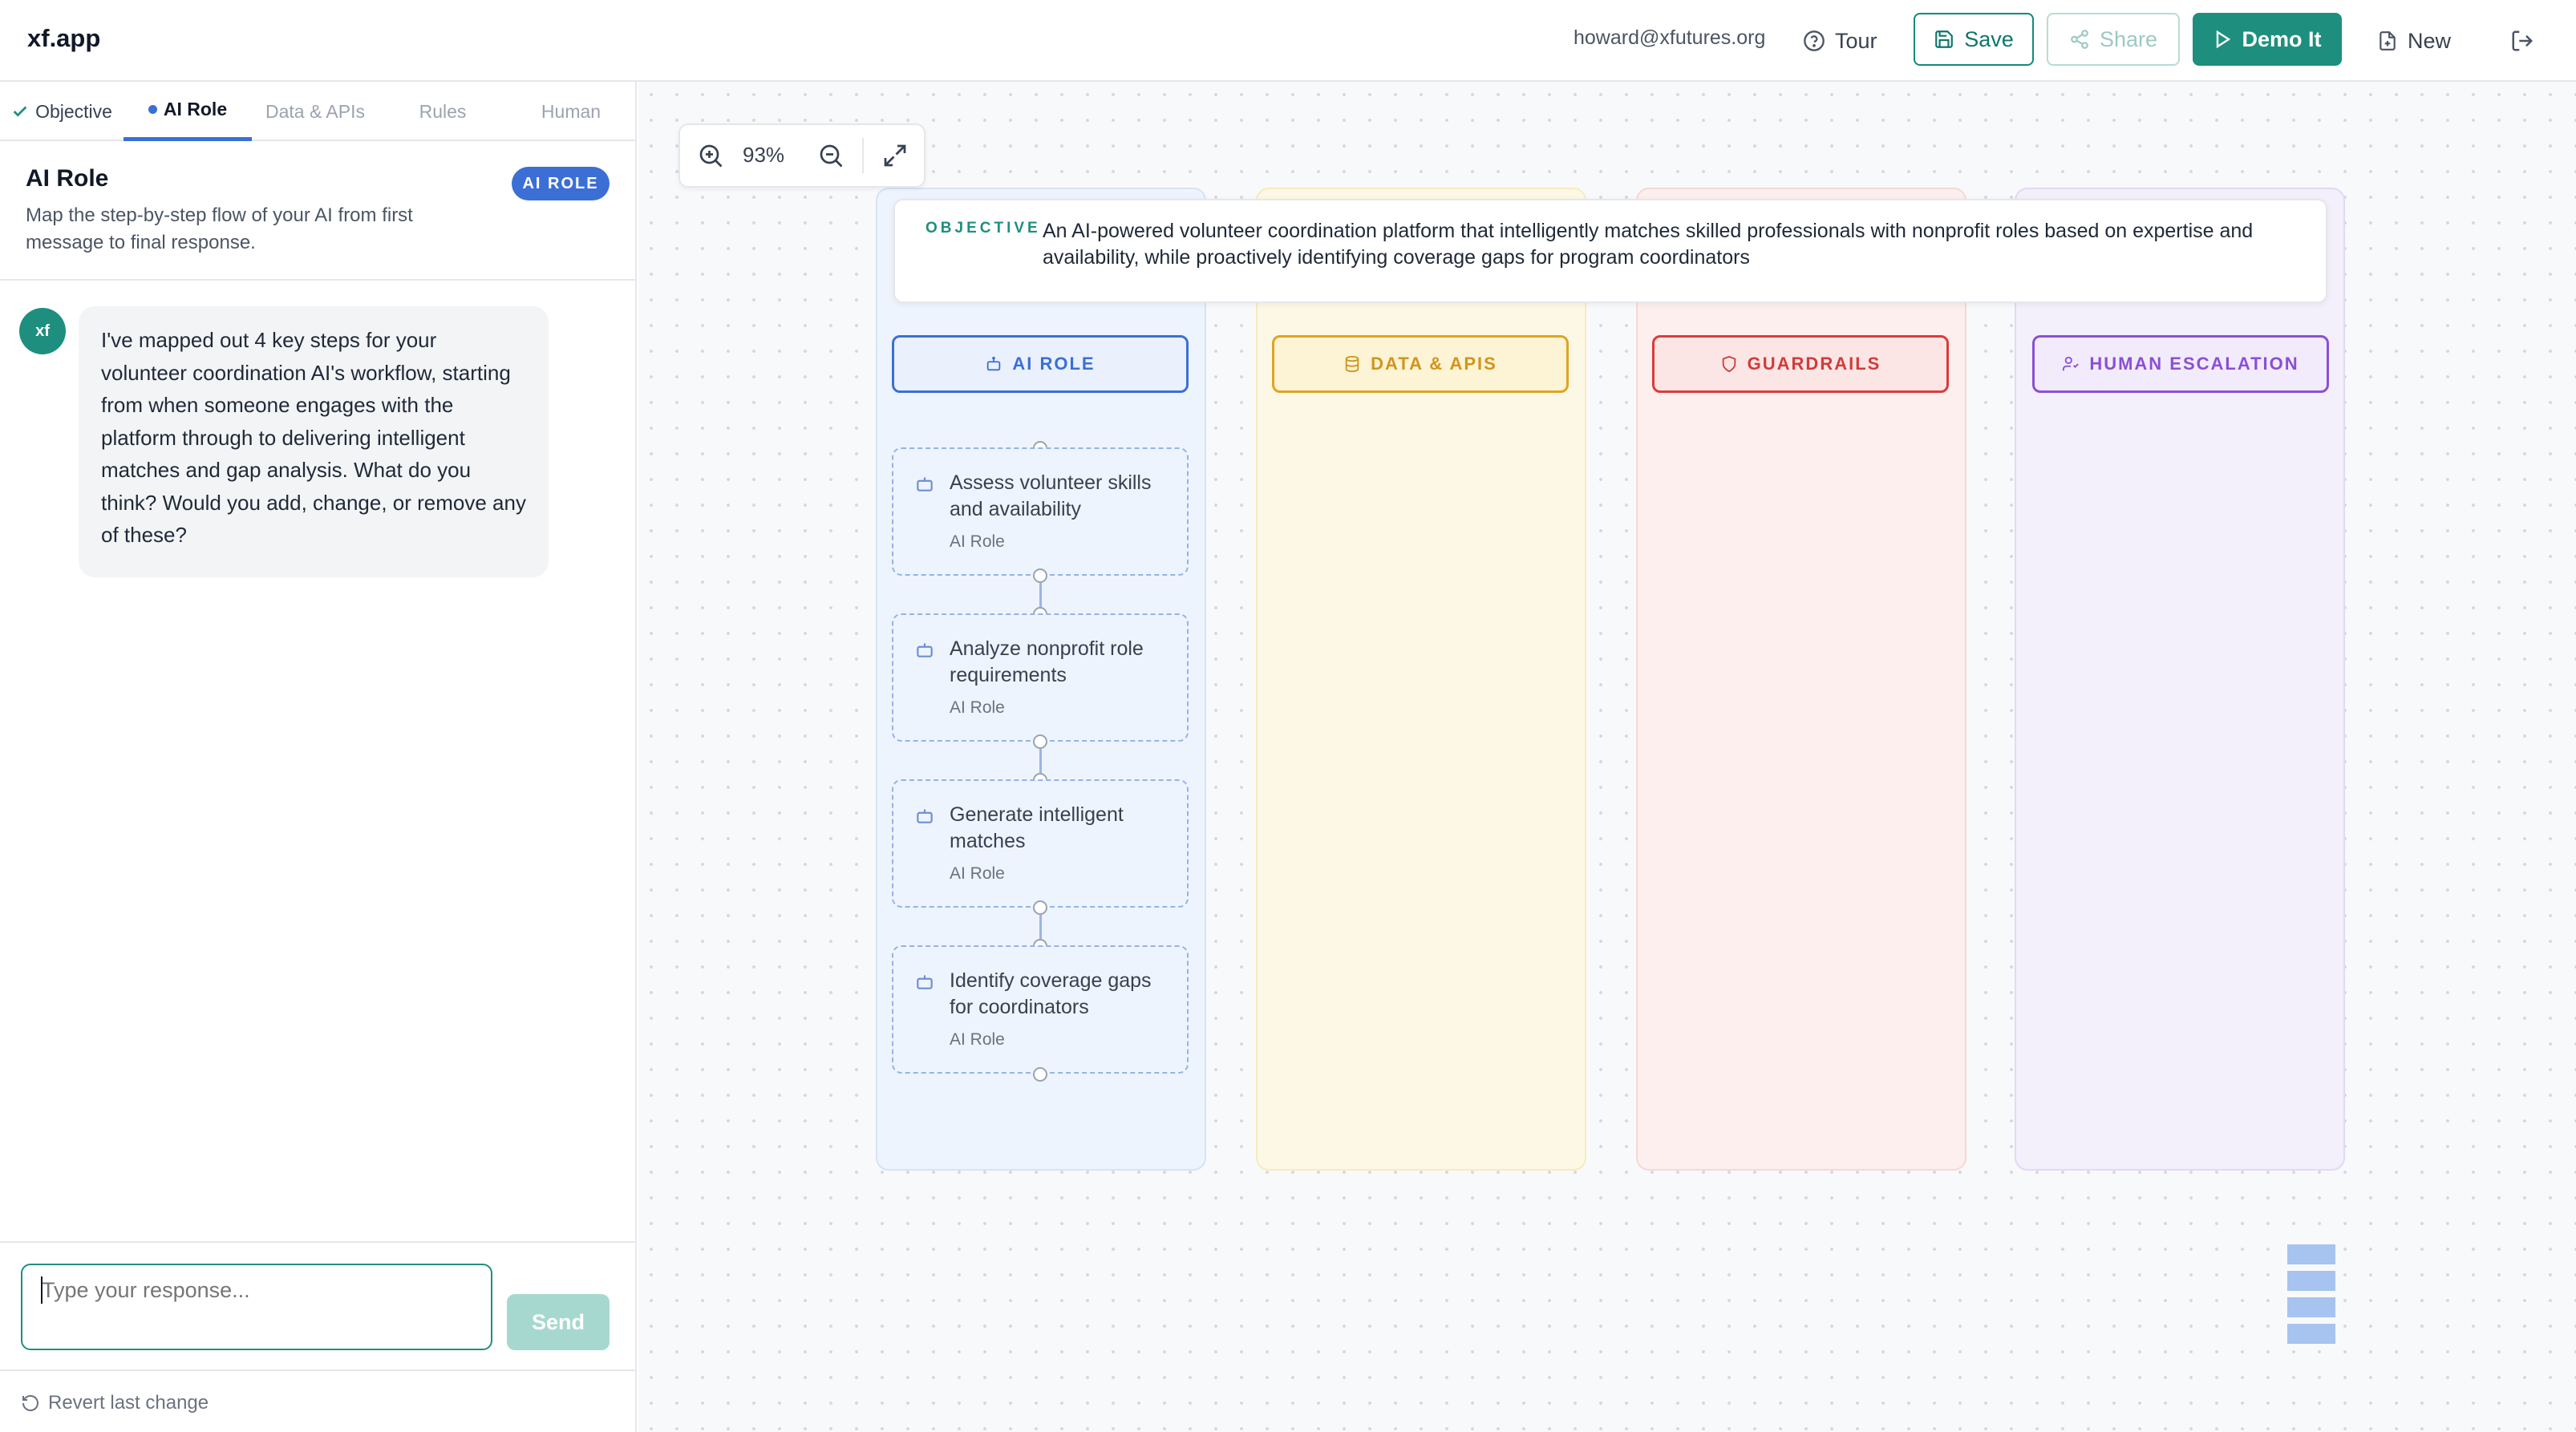 This screenshot has height=1432, width=2576. I want to click on save-button: Save, so click(1974, 39).